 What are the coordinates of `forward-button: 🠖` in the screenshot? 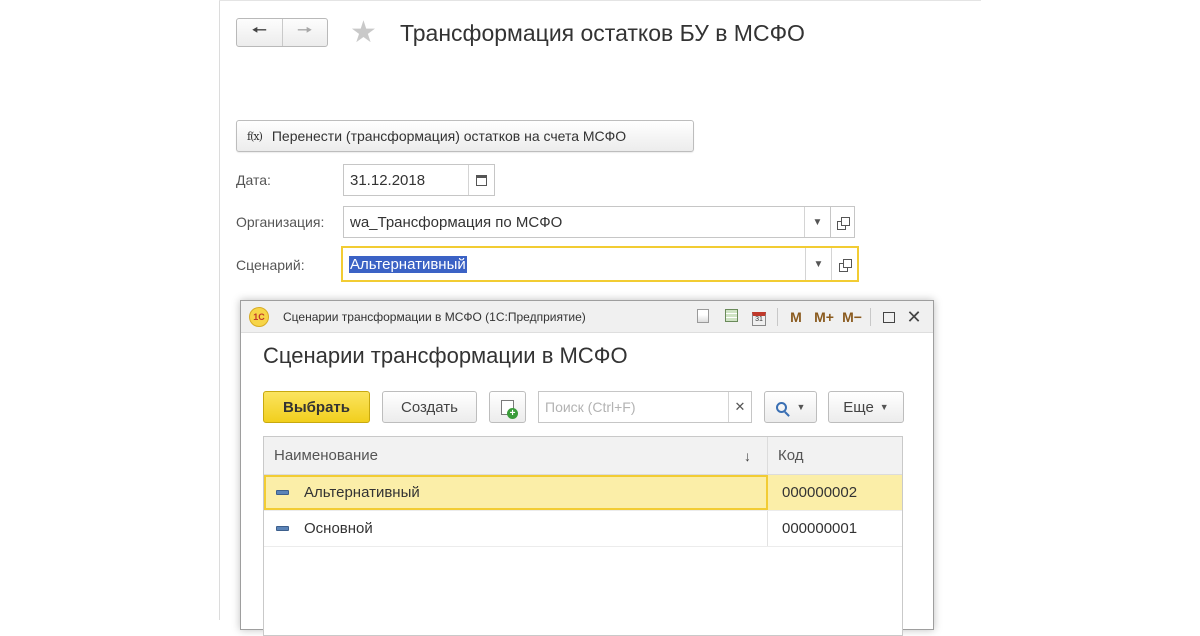 It's located at (304, 32).